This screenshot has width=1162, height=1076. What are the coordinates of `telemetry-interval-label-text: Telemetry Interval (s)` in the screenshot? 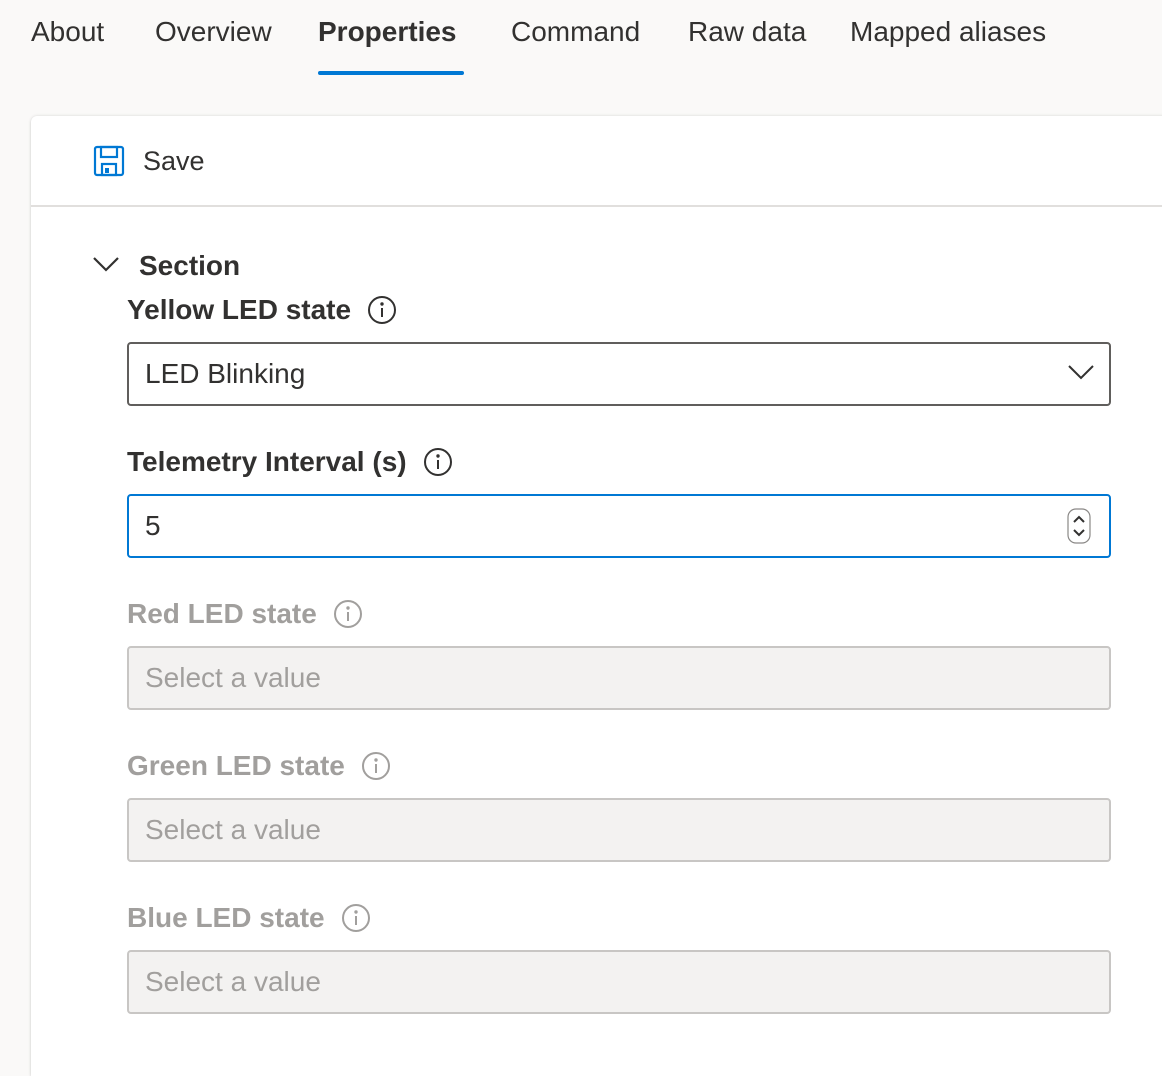 It's located at (267, 461).